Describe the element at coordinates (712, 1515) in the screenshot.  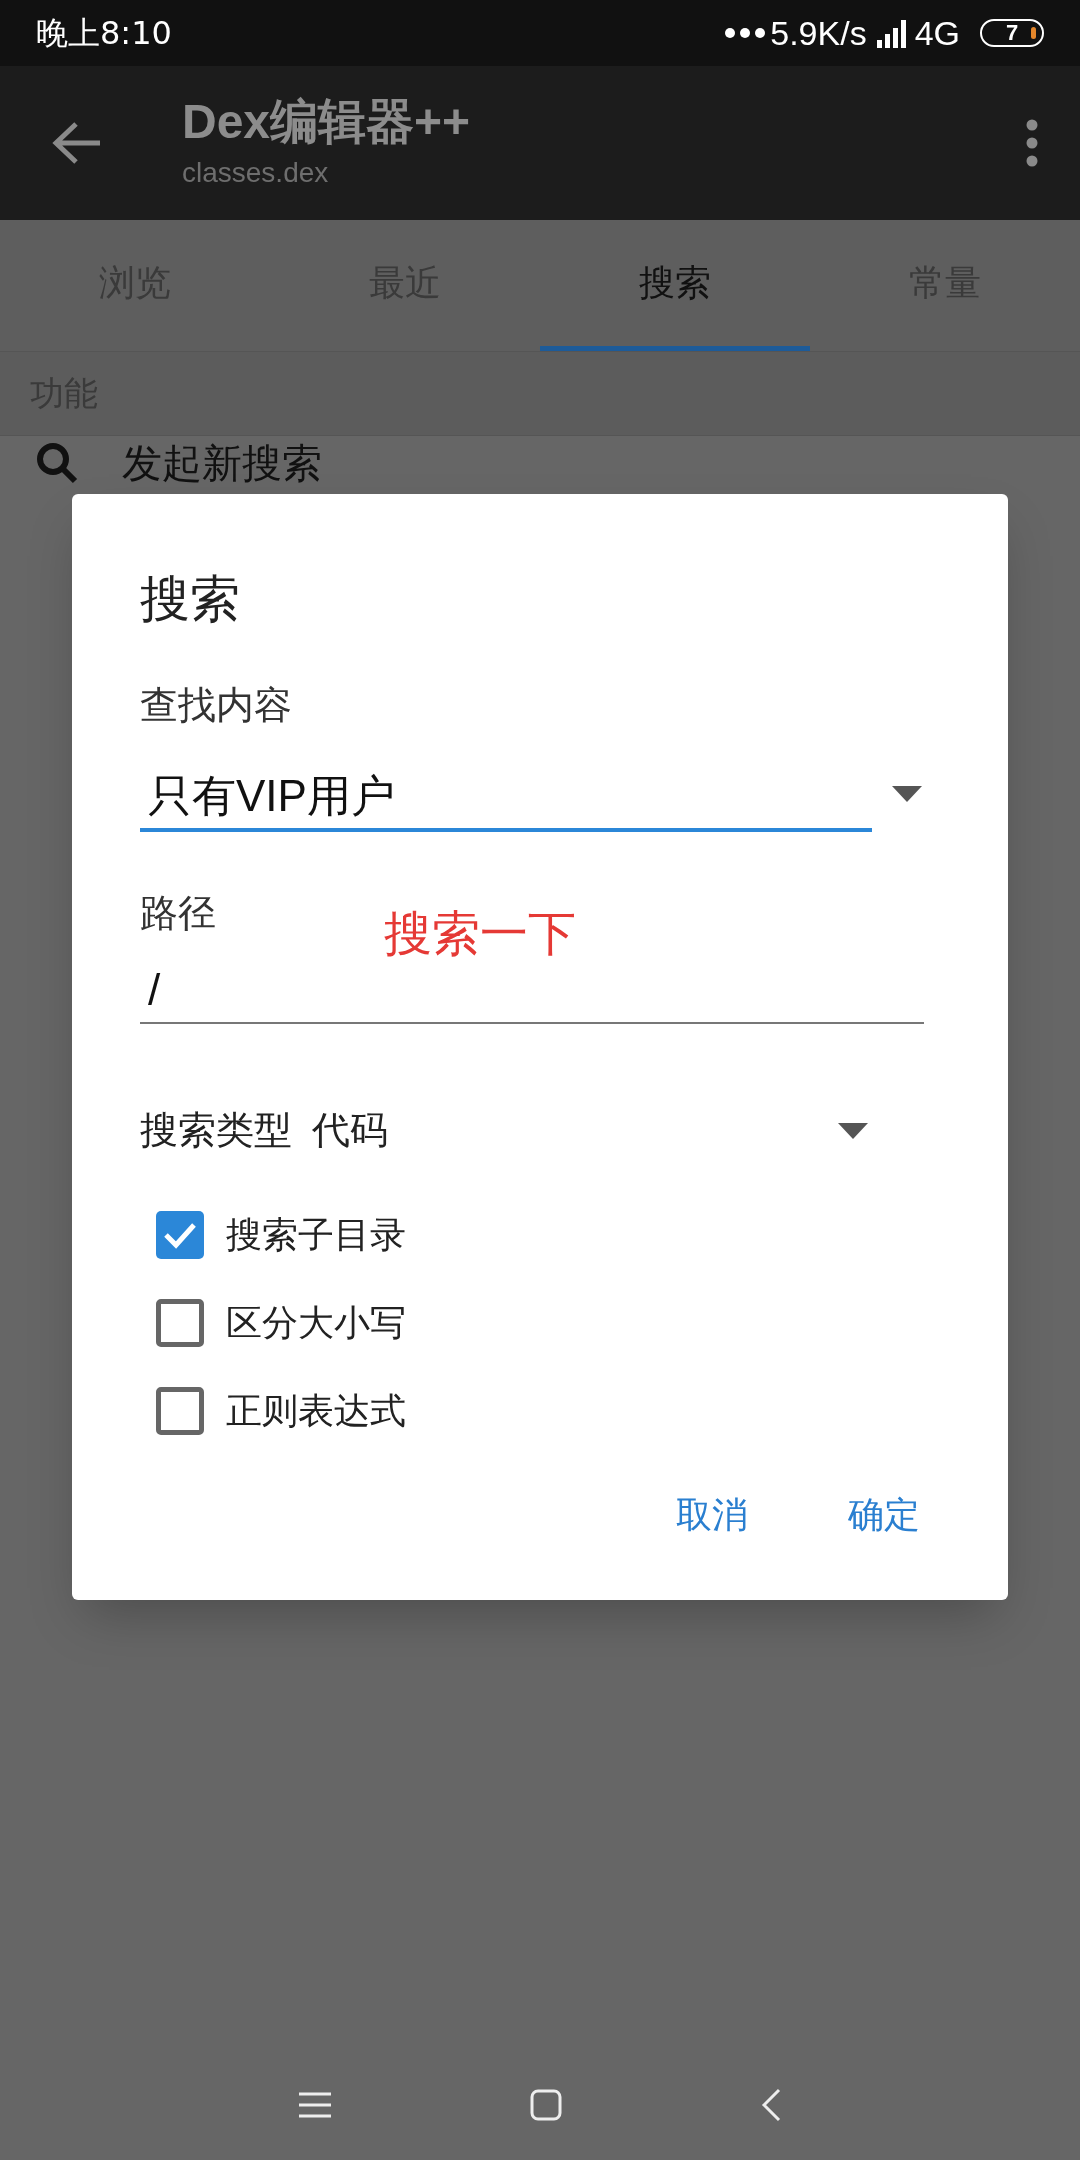
I see `dialog-button: 取消` at that location.